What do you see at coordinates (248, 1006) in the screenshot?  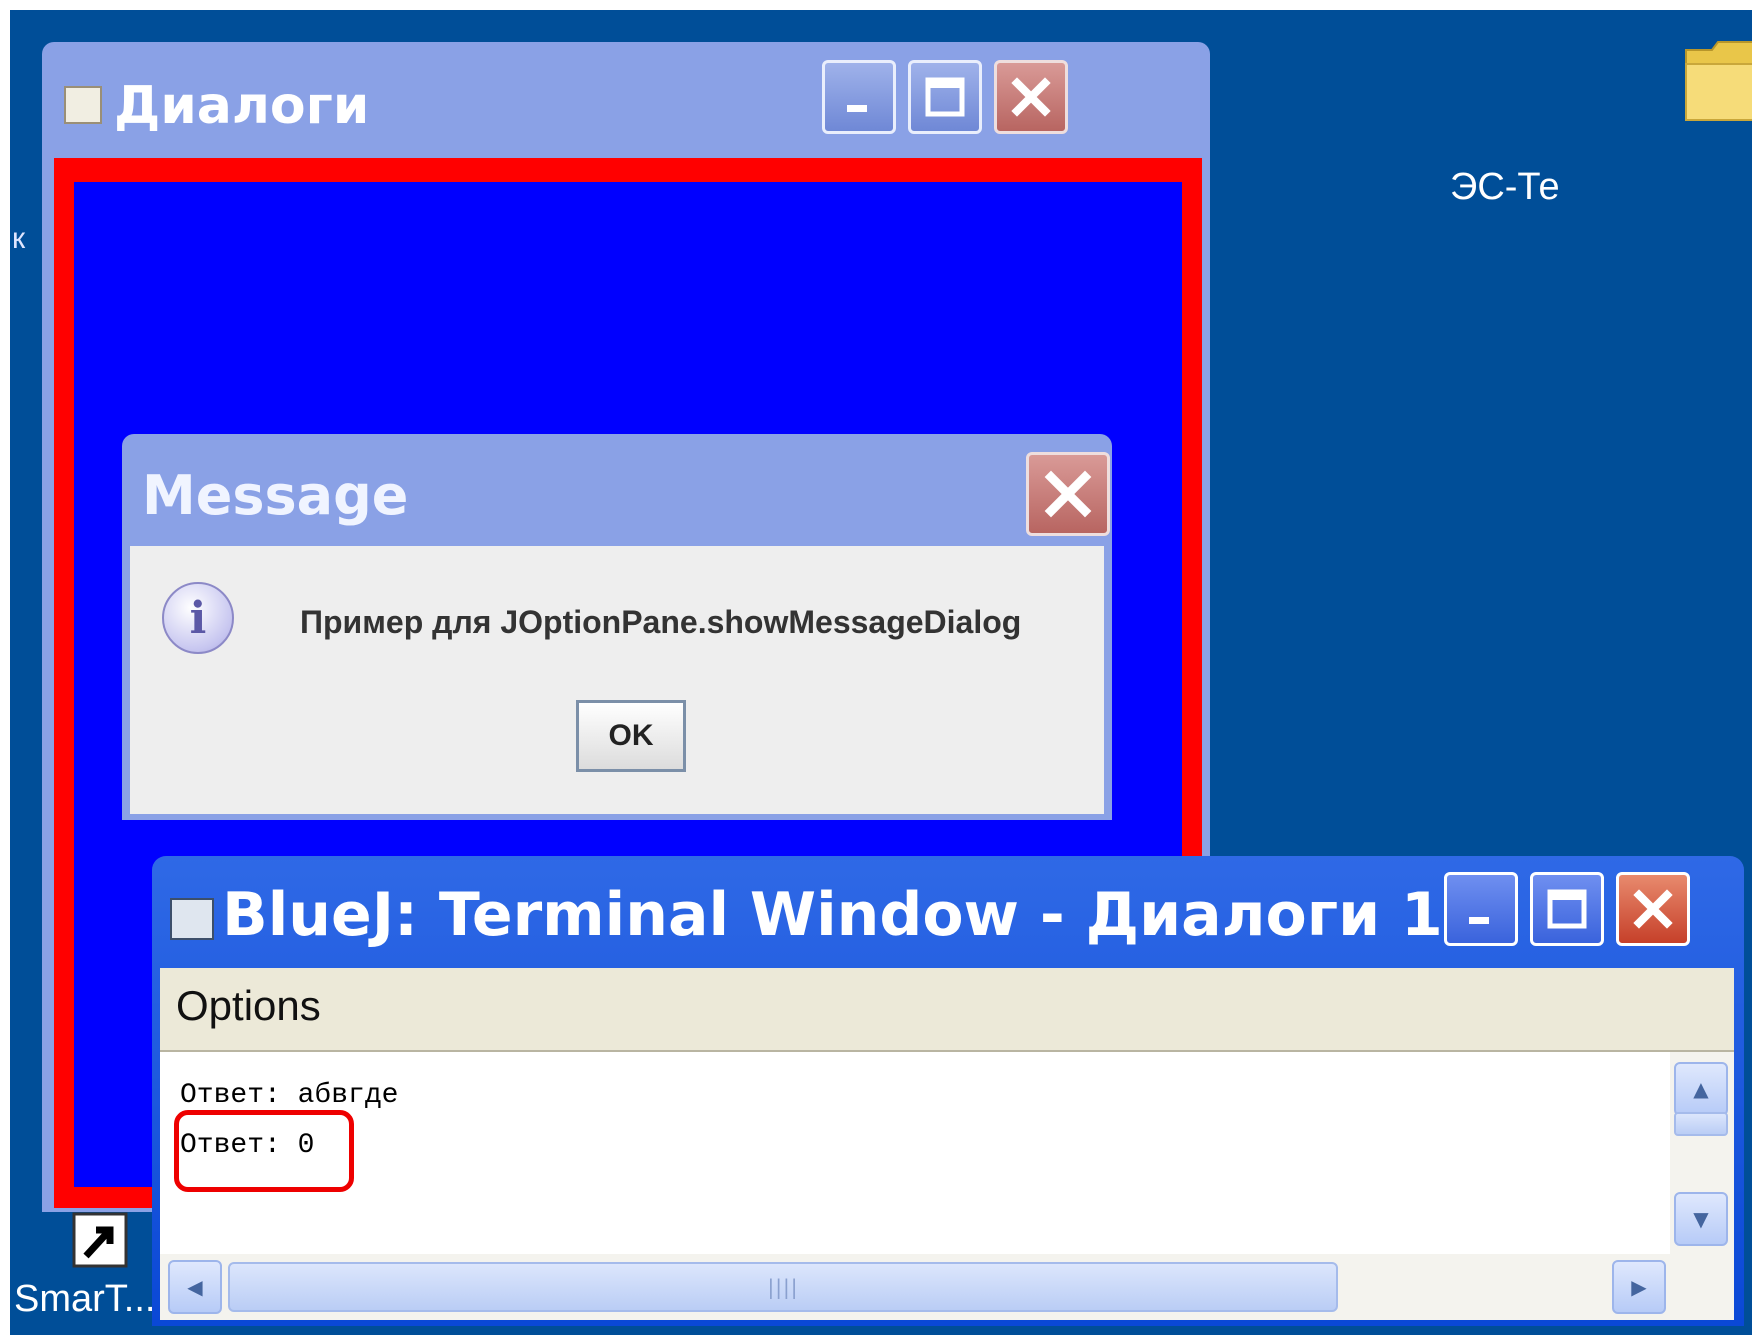 I see `menu-options: Options` at bounding box center [248, 1006].